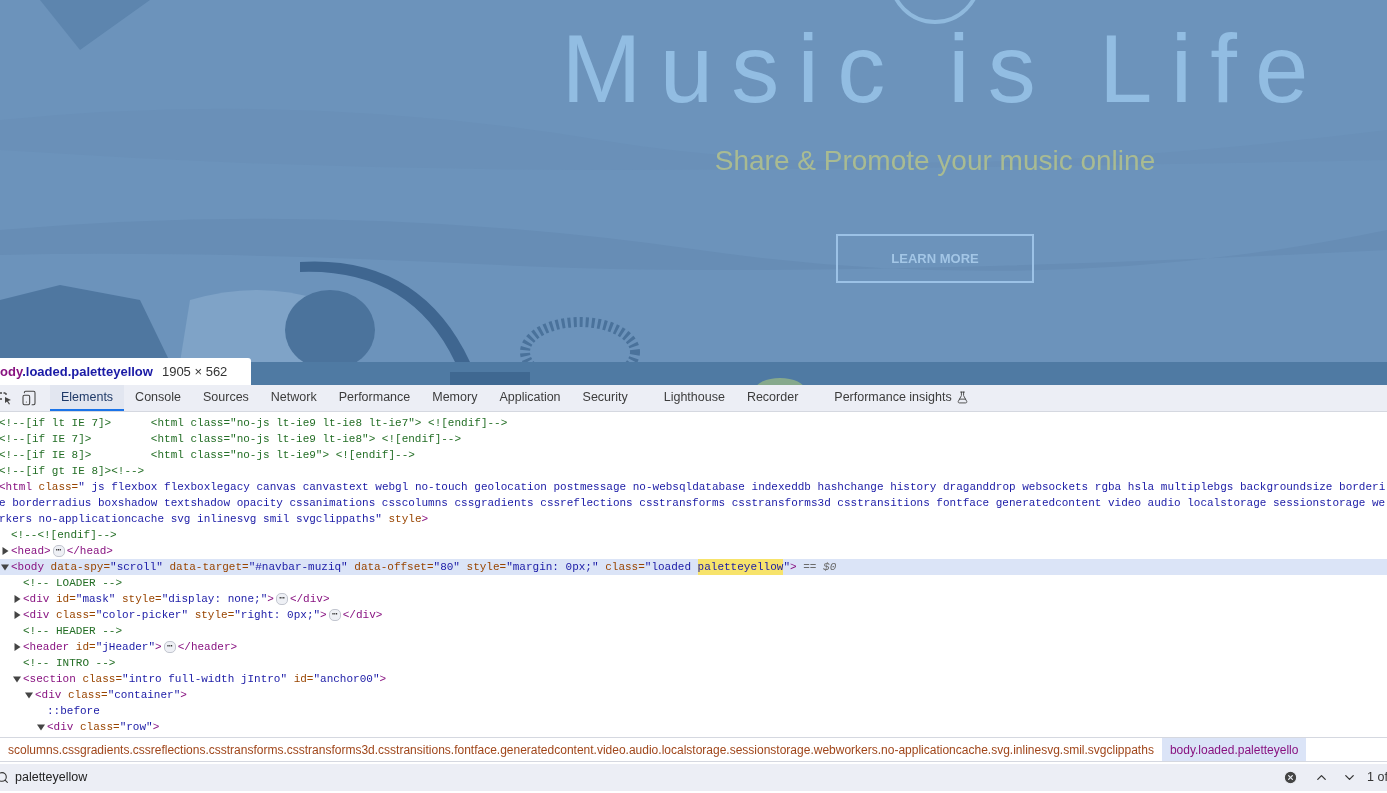 The width and height of the screenshot is (1387, 793). I want to click on devtools-tab: Console, so click(158, 398).